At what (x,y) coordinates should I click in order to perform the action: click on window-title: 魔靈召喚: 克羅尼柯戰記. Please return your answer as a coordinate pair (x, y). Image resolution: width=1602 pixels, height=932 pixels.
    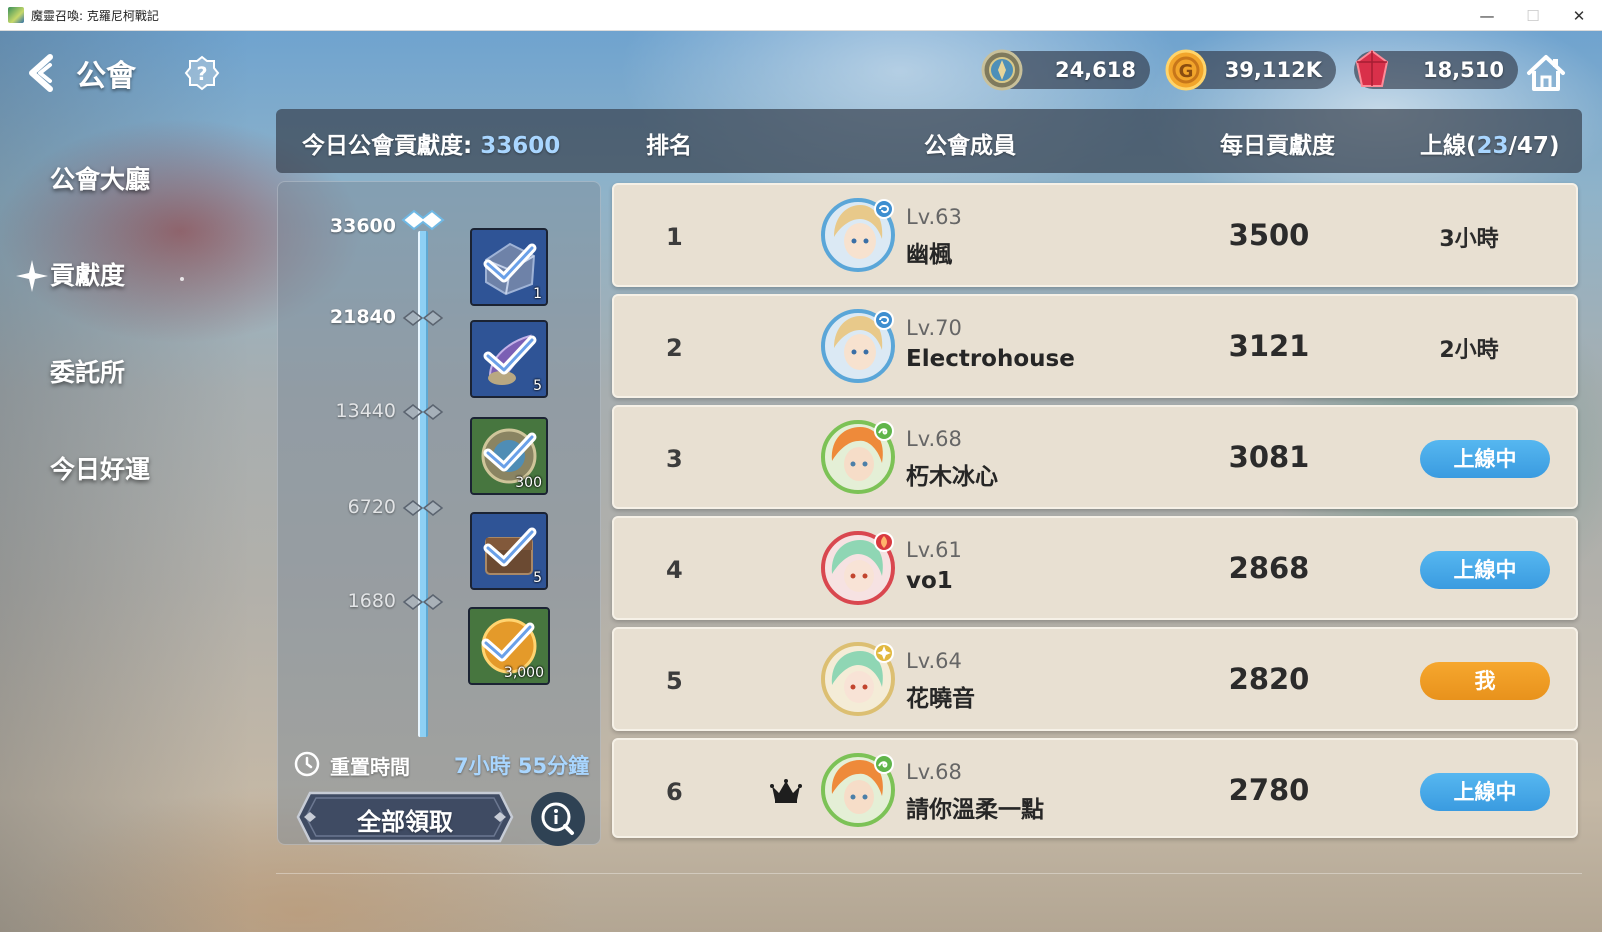
    Looking at the image, I should click on (95, 15).